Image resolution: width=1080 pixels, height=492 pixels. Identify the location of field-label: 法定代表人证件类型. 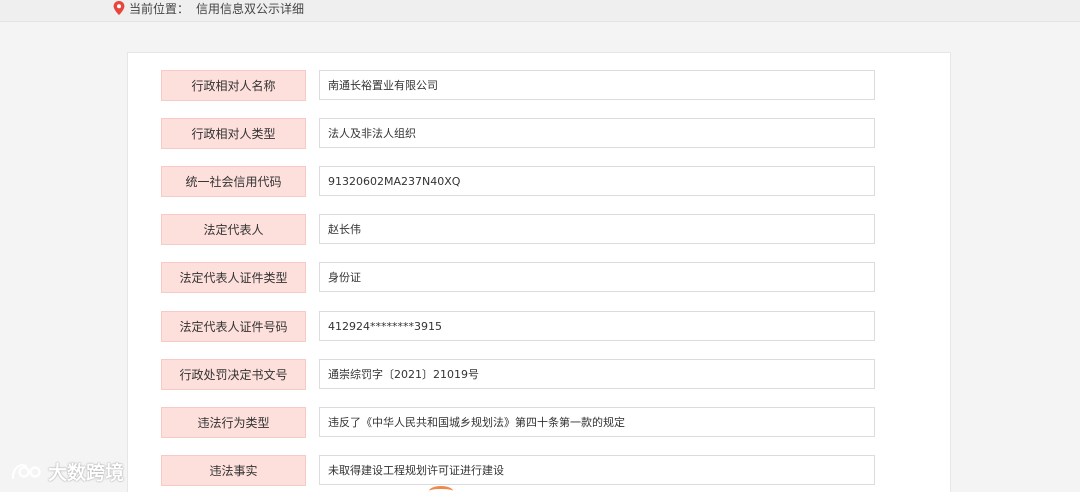
(233, 277).